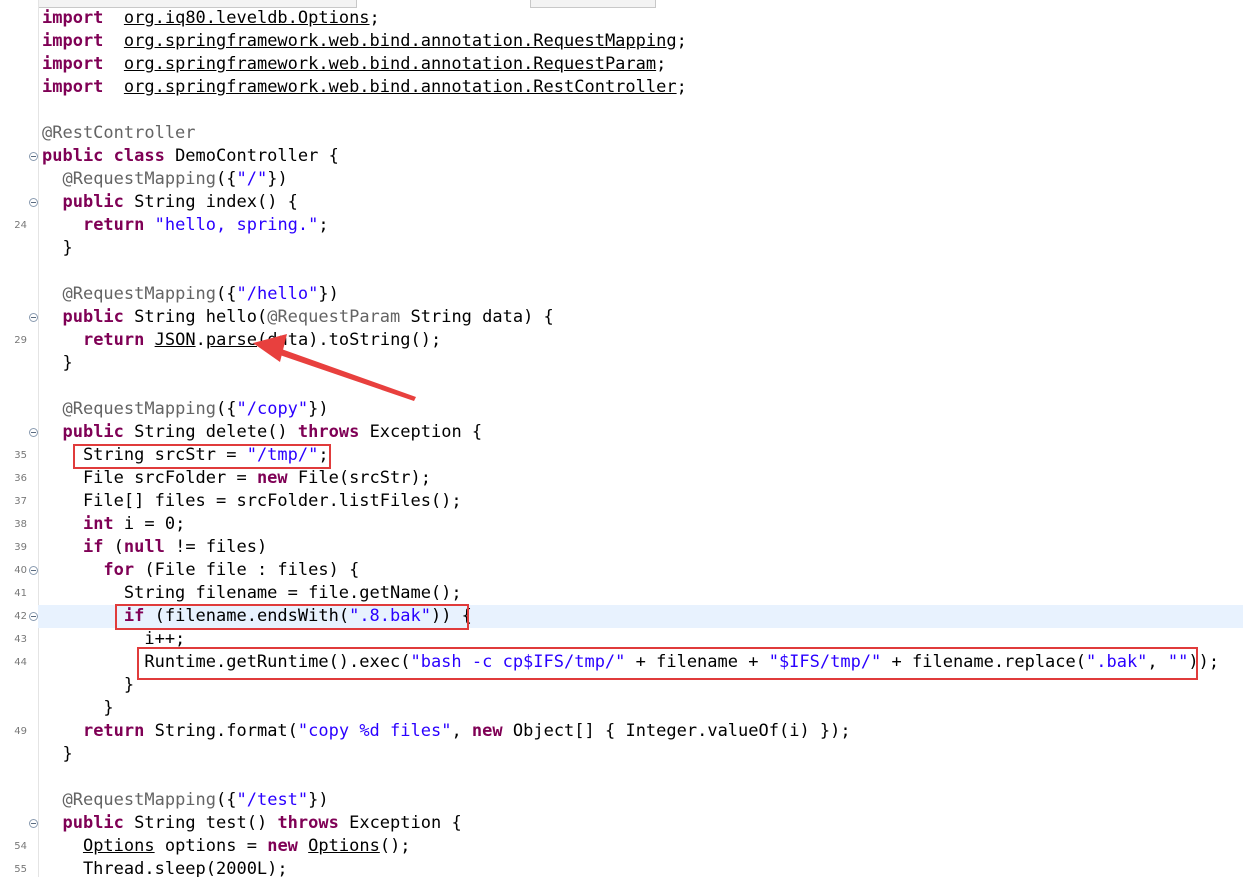 The width and height of the screenshot is (1243, 877). What do you see at coordinates (210, 432) in the screenshot?
I see `code-token: String delete()` at bounding box center [210, 432].